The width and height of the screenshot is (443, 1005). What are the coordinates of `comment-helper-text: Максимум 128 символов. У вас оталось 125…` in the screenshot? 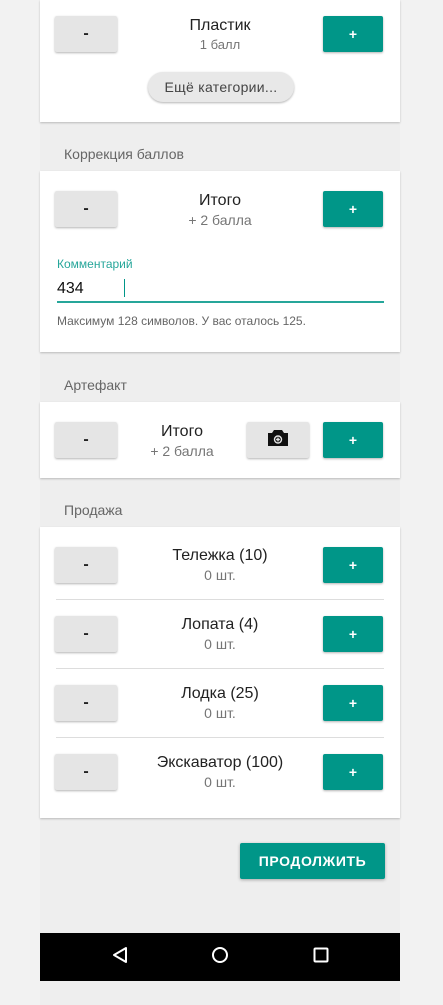 It's located at (181, 321).